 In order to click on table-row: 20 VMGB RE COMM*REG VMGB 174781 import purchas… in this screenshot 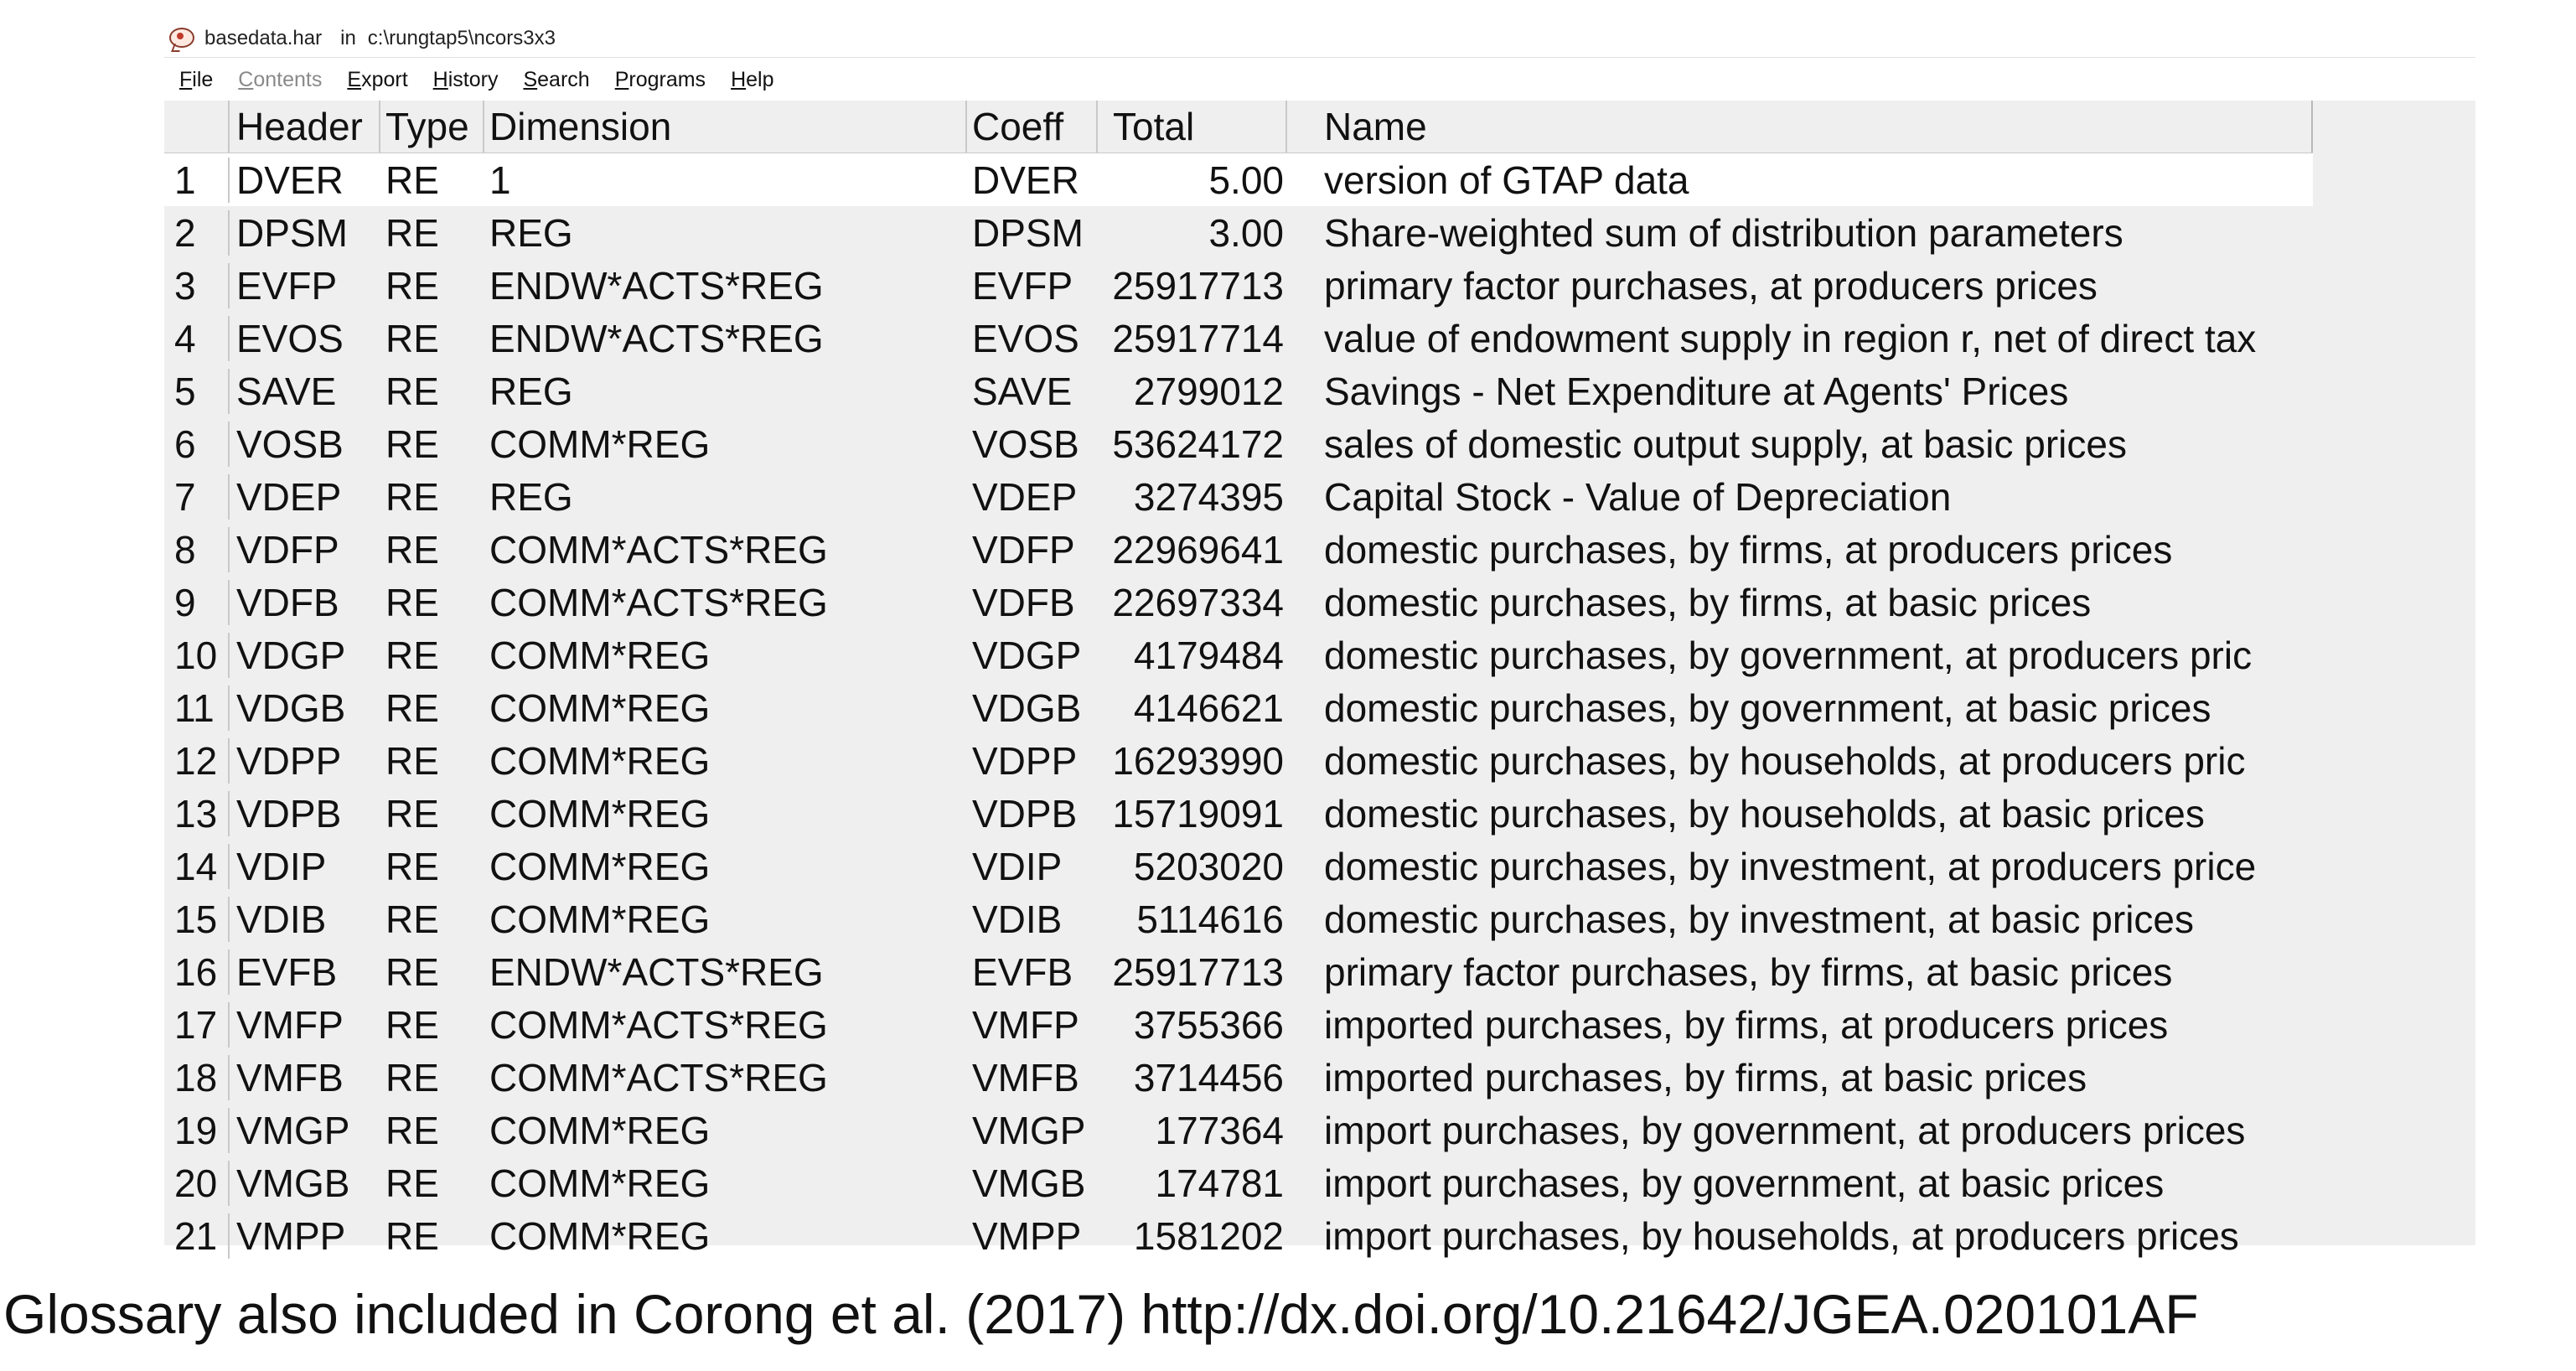, I will do `click(1238, 1182)`.